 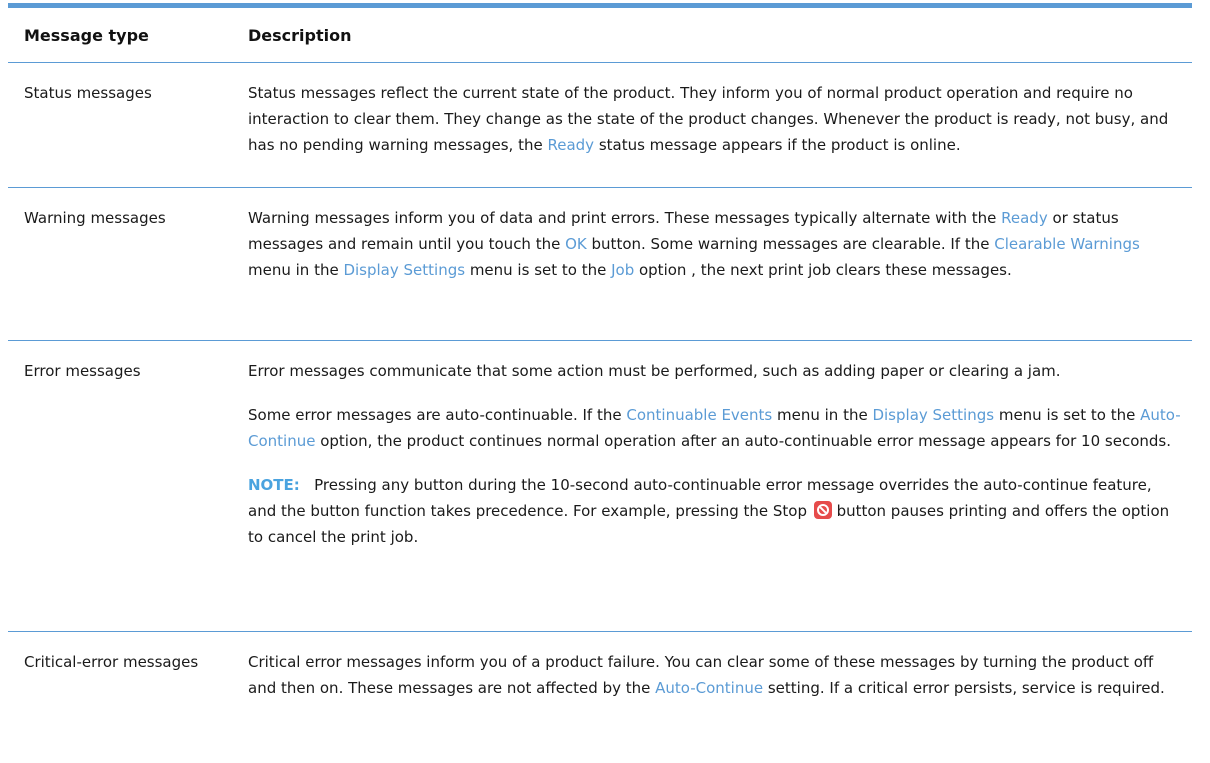 I want to click on auto-continue-link: Auto-Continue, so click(x=709, y=688).